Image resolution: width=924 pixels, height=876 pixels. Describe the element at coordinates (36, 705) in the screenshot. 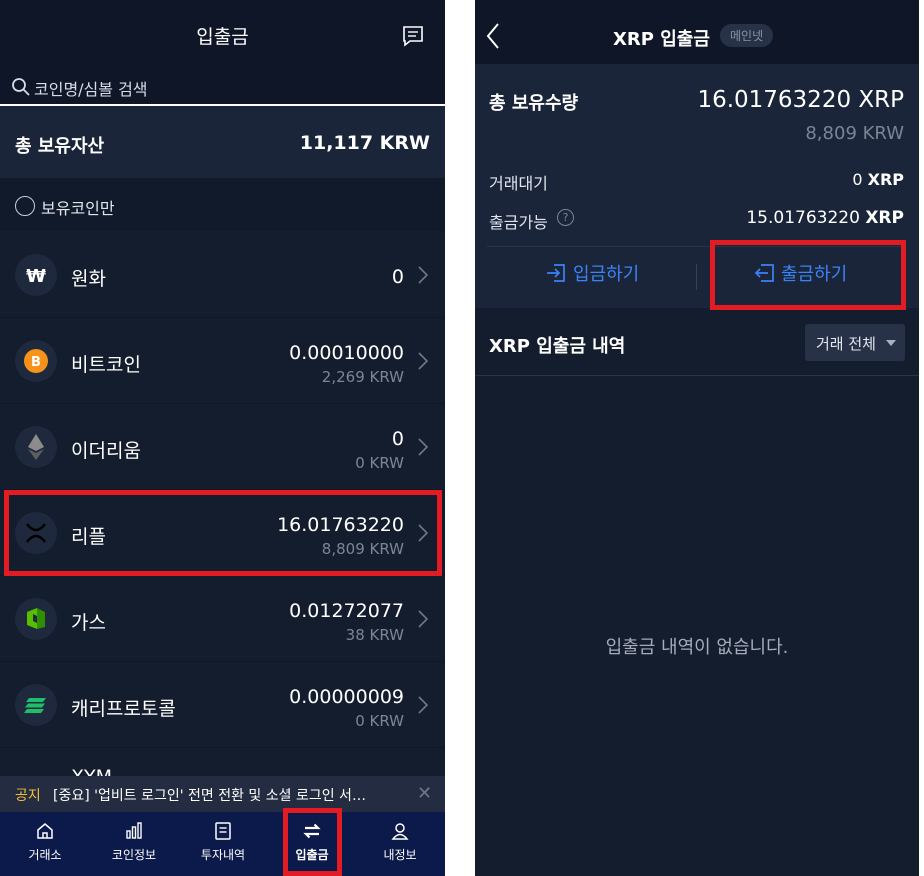

I see `carry-icon` at that location.